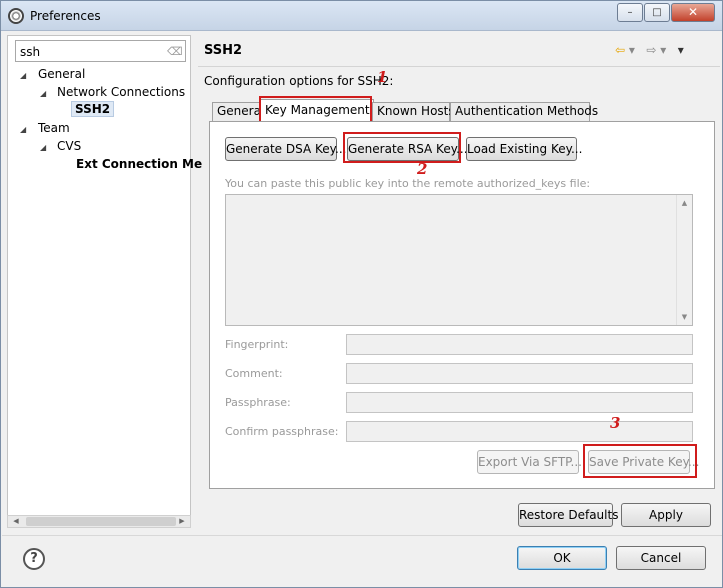 The width and height of the screenshot is (723, 588). I want to click on public-key-textarea: ▲ ▼, so click(459, 260).